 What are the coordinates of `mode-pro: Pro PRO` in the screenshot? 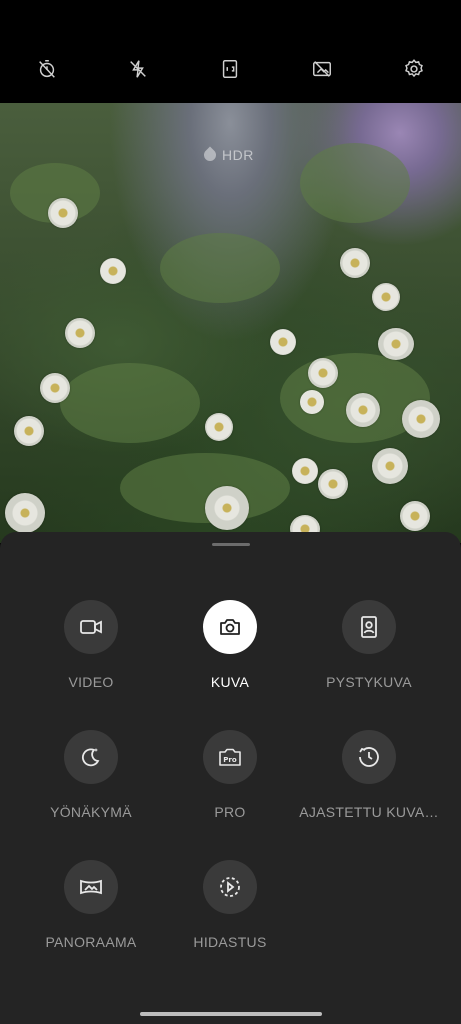 It's located at (230, 775).